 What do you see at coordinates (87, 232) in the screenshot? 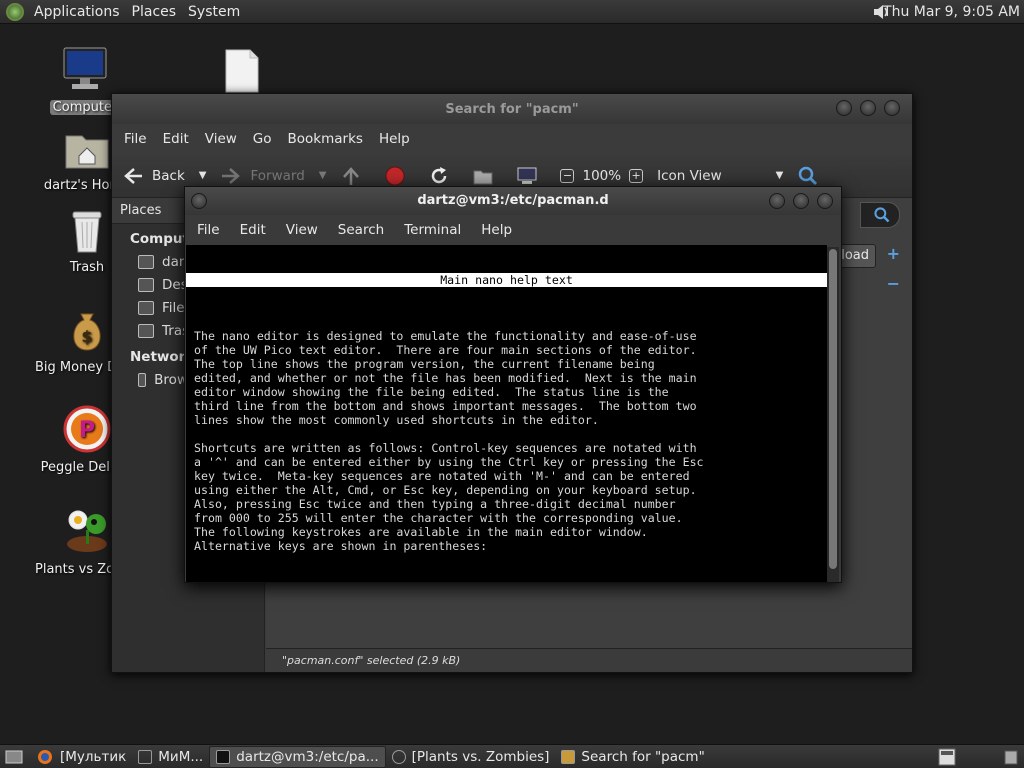
I see `trash-icon` at bounding box center [87, 232].